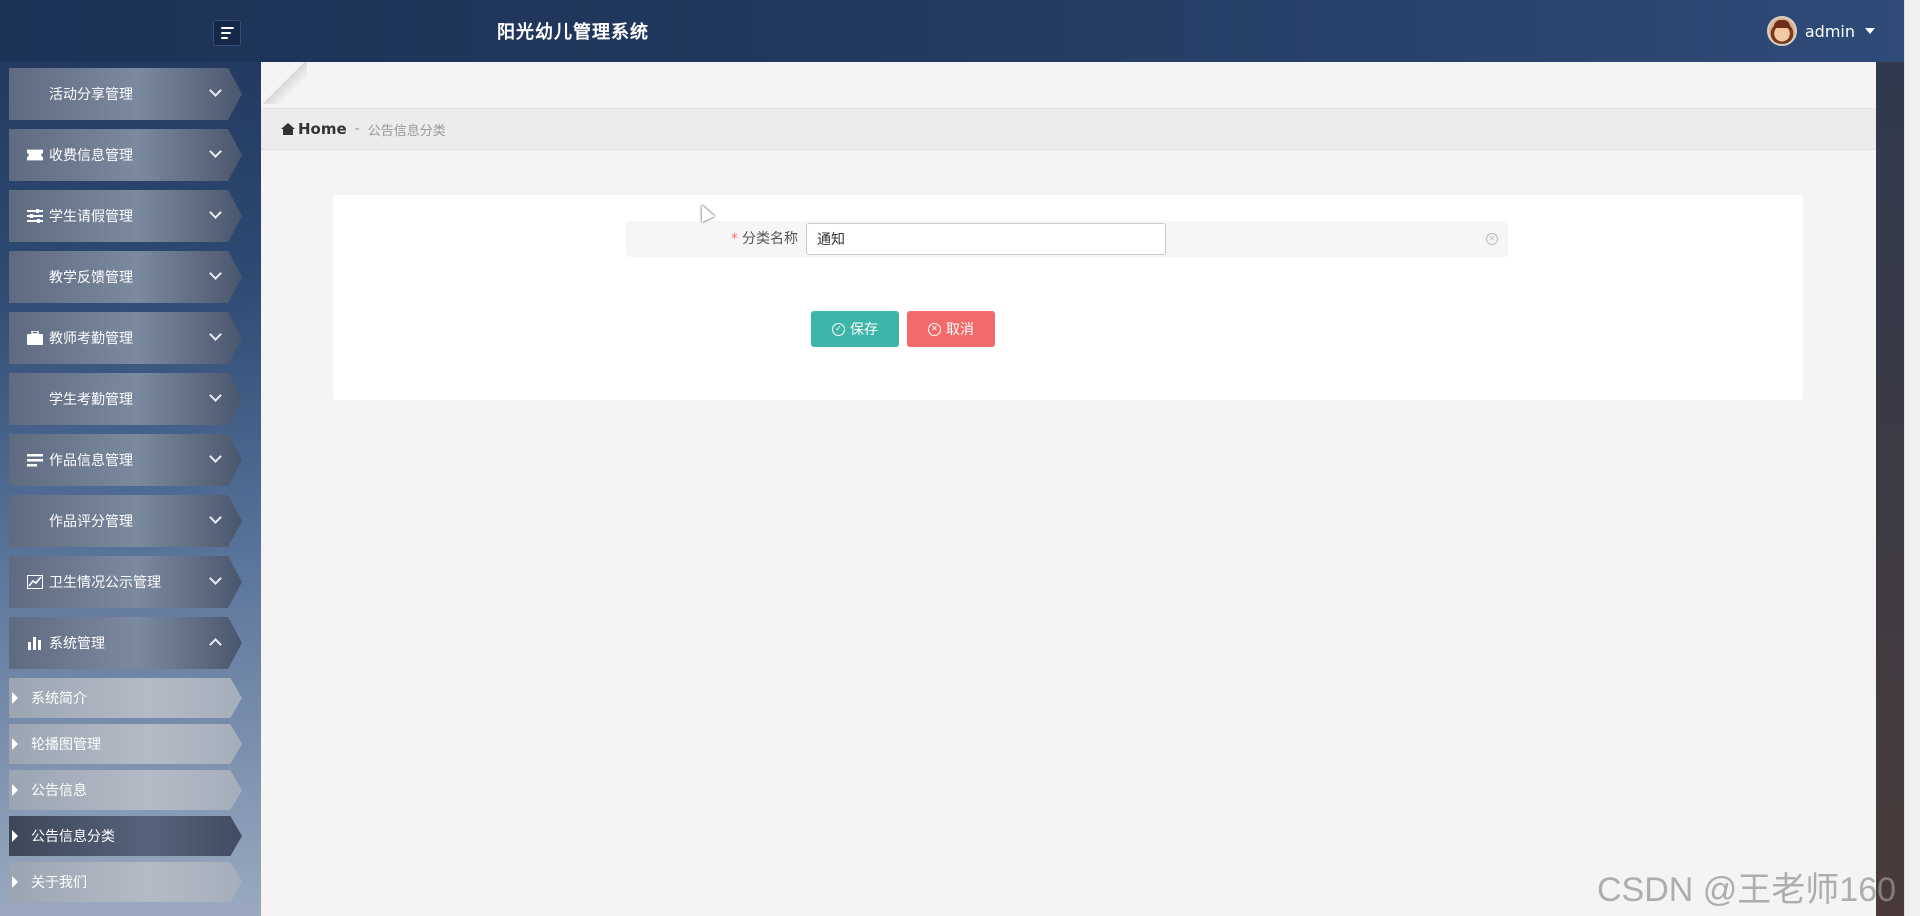 This screenshot has width=1920, height=916. I want to click on ticket-icon, so click(35, 155).